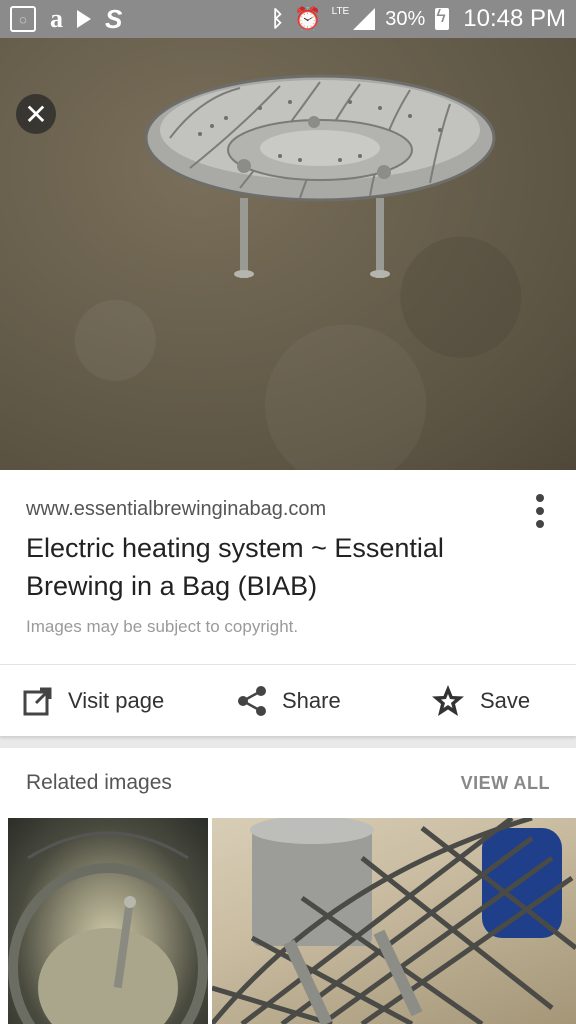 The height and width of the screenshot is (1024, 576). I want to click on battery-percent: 30%, so click(405, 18).